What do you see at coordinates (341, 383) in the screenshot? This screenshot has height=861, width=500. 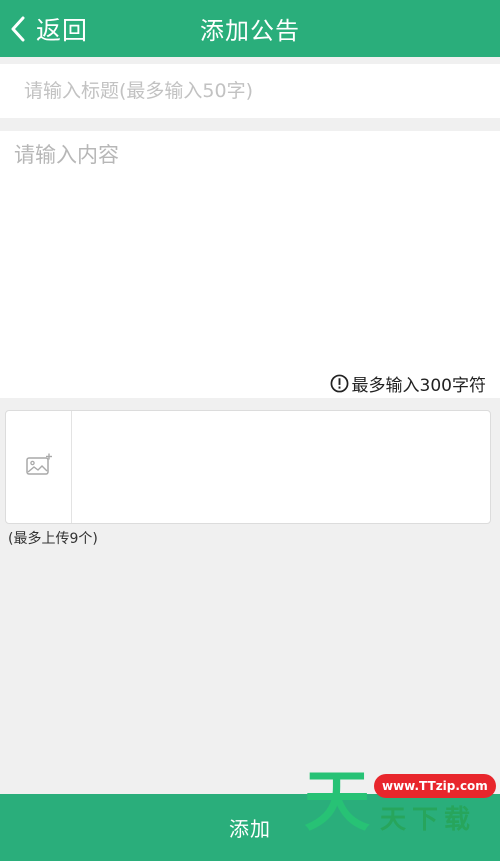 I see `exclamation-circle-icon` at bounding box center [341, 383].